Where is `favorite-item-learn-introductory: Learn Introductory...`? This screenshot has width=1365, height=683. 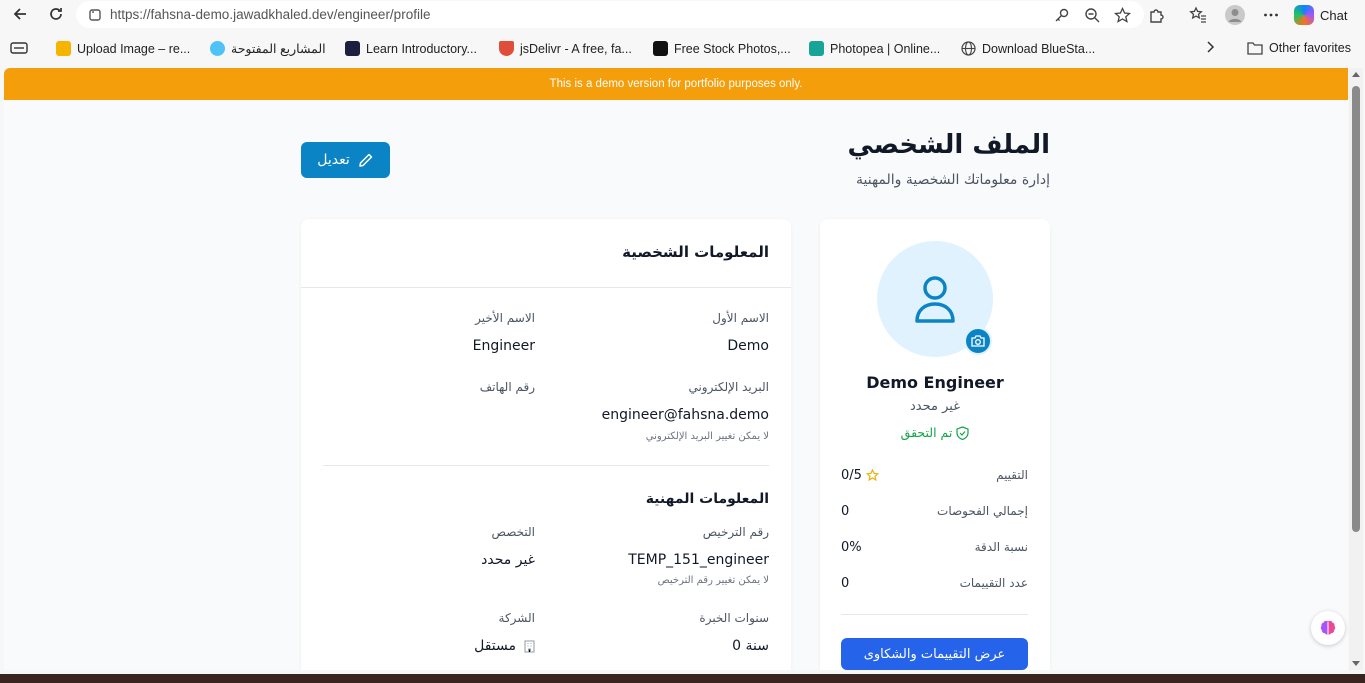
favorite-item-learn-introductory: Learn Introductory... is located at coordinates (411, 48).